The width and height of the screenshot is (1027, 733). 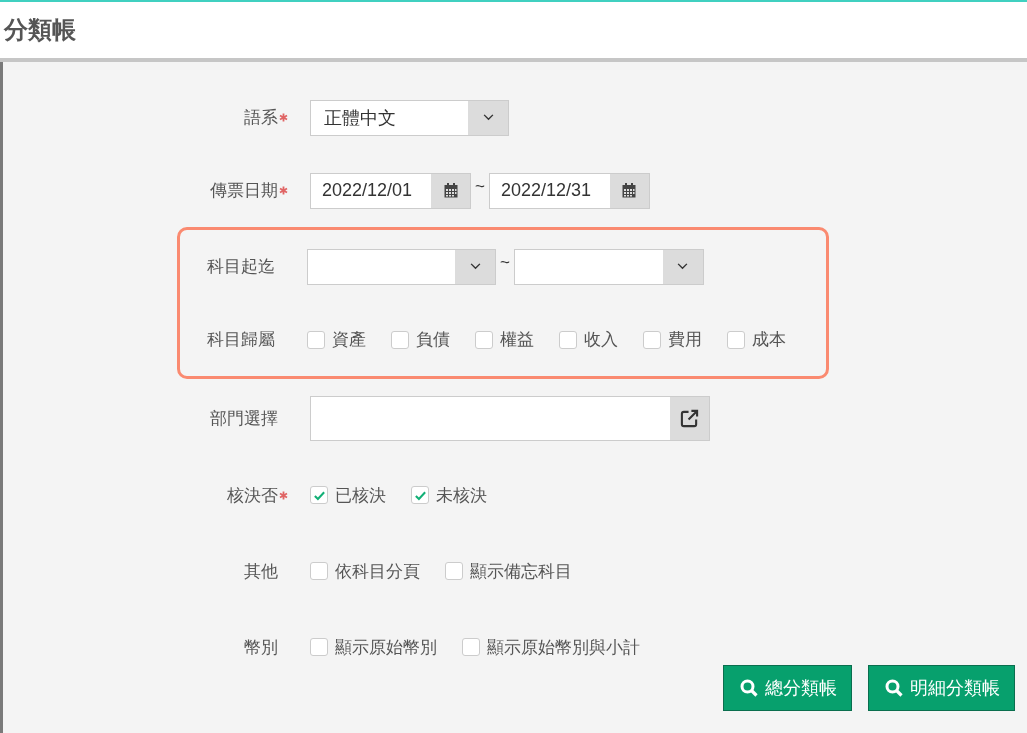 I want to click on checkbox-label: 依科目分頁, so click(x=377, y=571).